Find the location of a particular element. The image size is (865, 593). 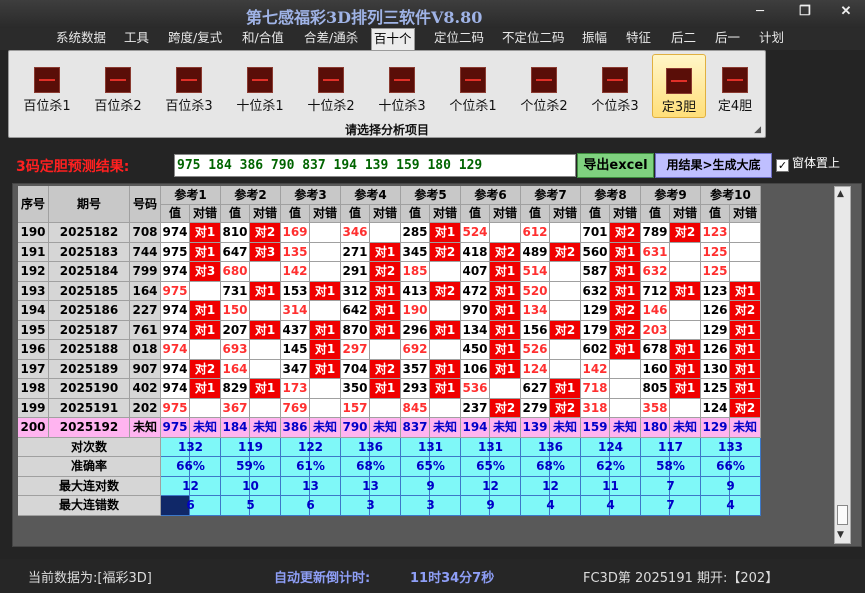

menu-item-tools: 工具 is located at coordinates (136, 39).